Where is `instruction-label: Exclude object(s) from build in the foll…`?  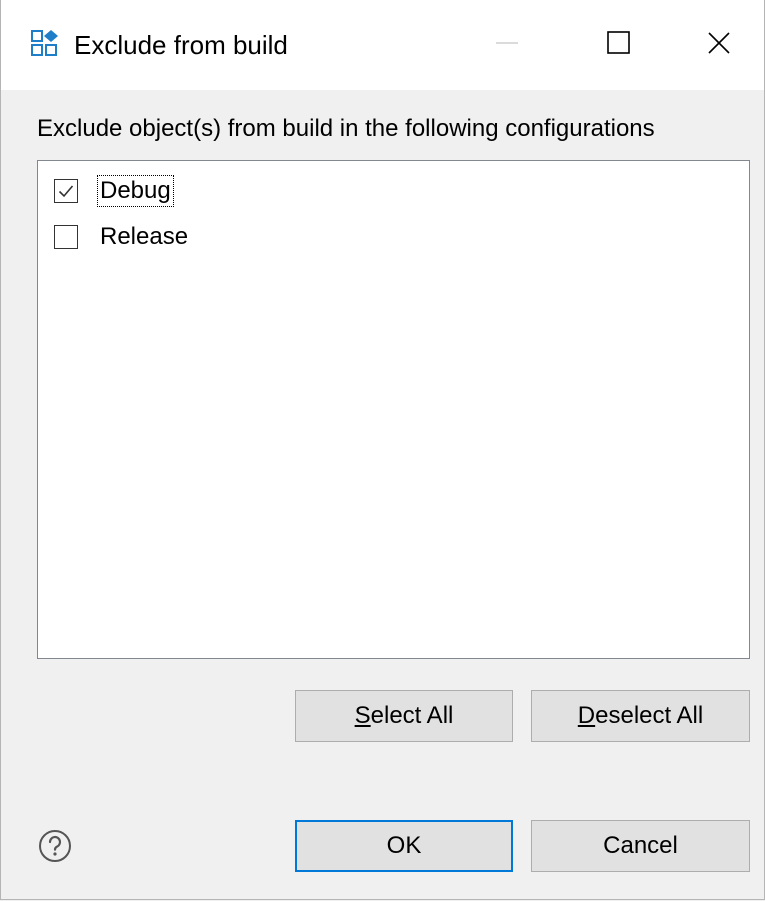 instruction-label: Exclude object(s) from build in the foll… is located at coordinates (346, 128).